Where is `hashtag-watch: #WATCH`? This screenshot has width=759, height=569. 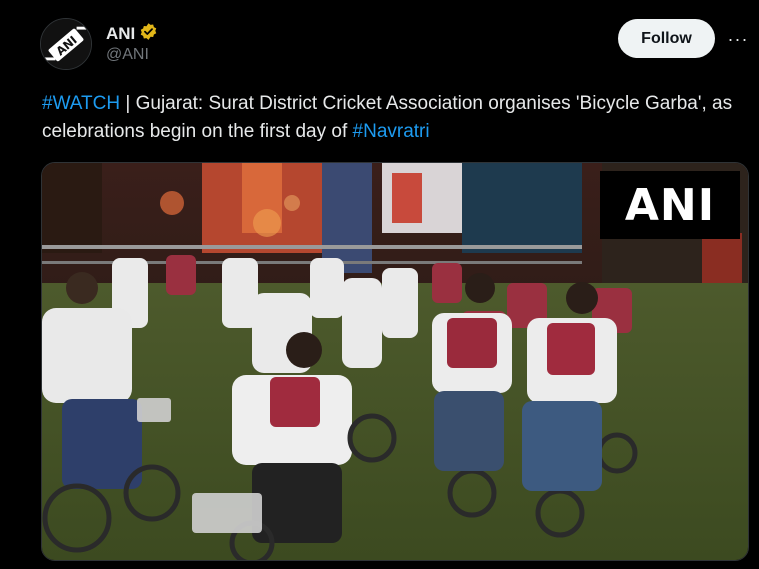 hashtag-watch: #WATCH is located at coordinates (81, 103).